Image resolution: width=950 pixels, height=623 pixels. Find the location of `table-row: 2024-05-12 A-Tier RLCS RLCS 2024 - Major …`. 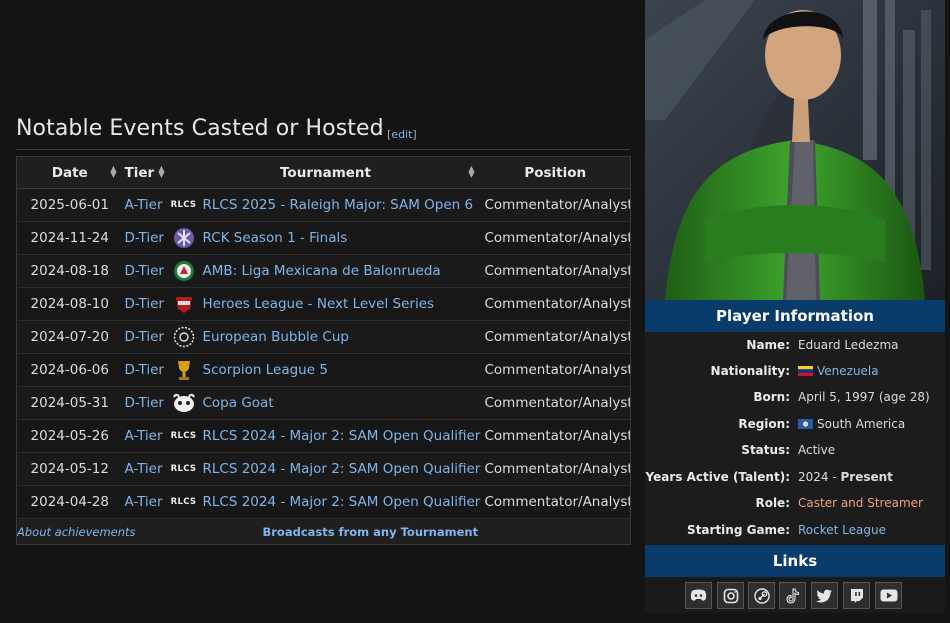

table-row: 2024-05-12 A-Tier RLCS RLCS 2024 - Major … is located at coordinates (323, 469).